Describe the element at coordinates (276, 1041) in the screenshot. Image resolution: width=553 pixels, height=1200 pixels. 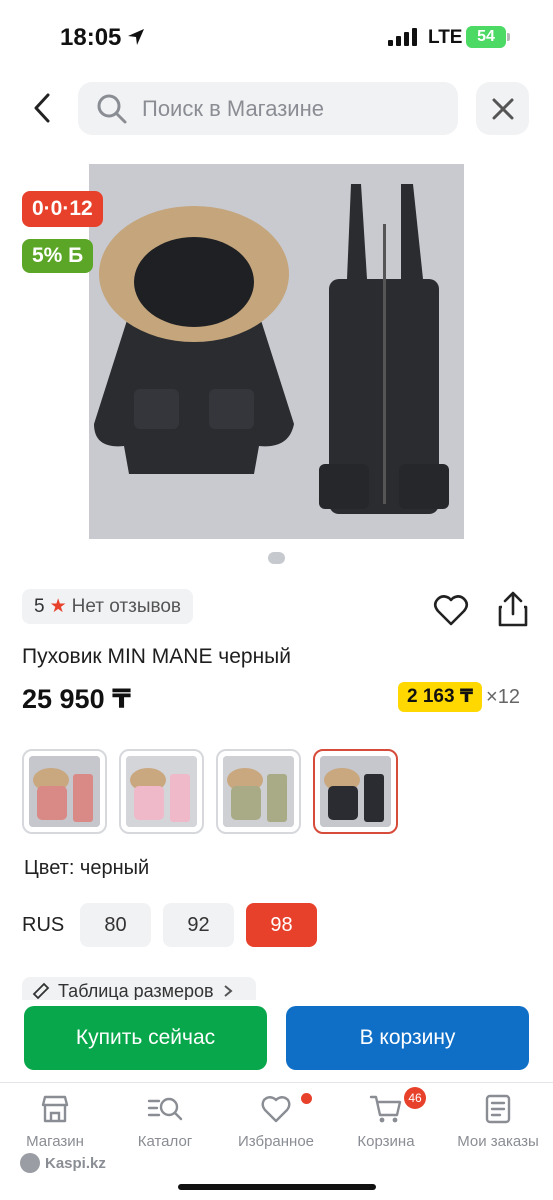
I see `action-bar: Купить сейчас В корзину` at that location.